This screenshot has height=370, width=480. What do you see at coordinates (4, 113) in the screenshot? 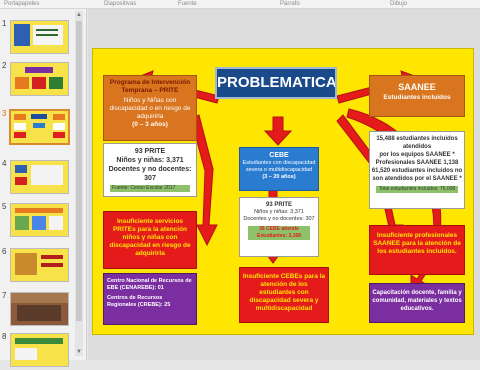
I see `slide-number: 3` at bounding box center [4, 113].